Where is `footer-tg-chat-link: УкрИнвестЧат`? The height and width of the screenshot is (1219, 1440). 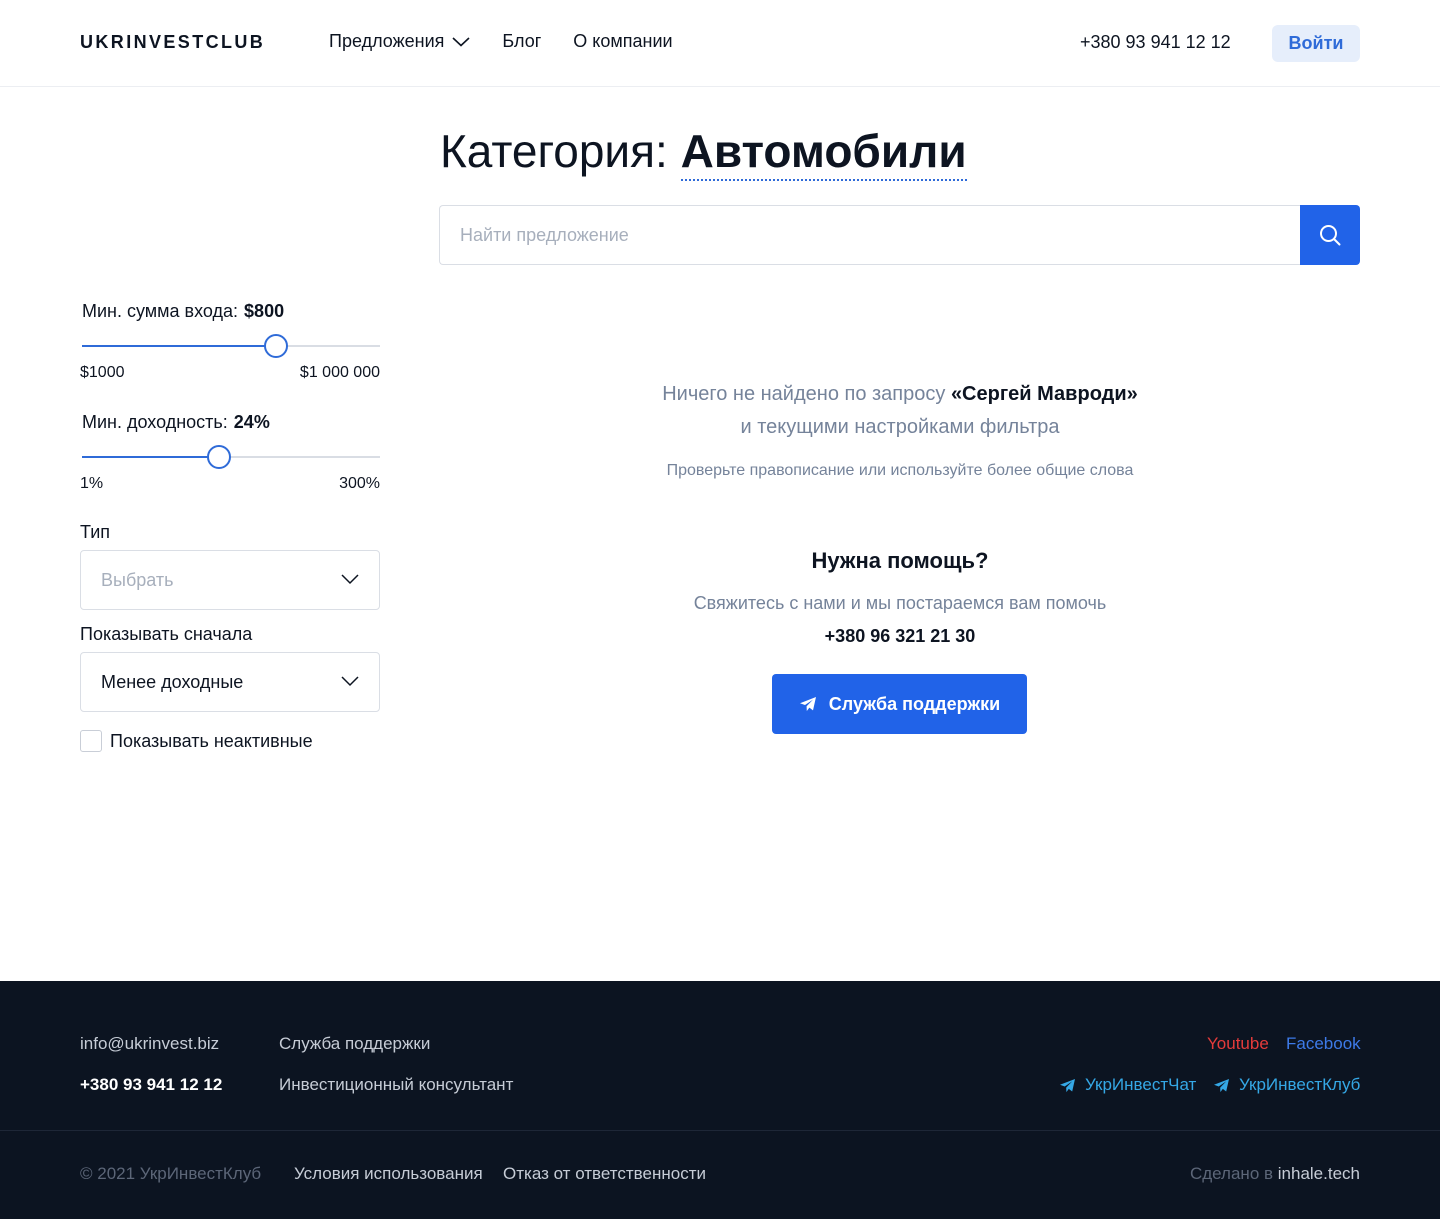 footer-tg-chat-link: УкрИнвестЧат is located at coordinates (1127, 1085).